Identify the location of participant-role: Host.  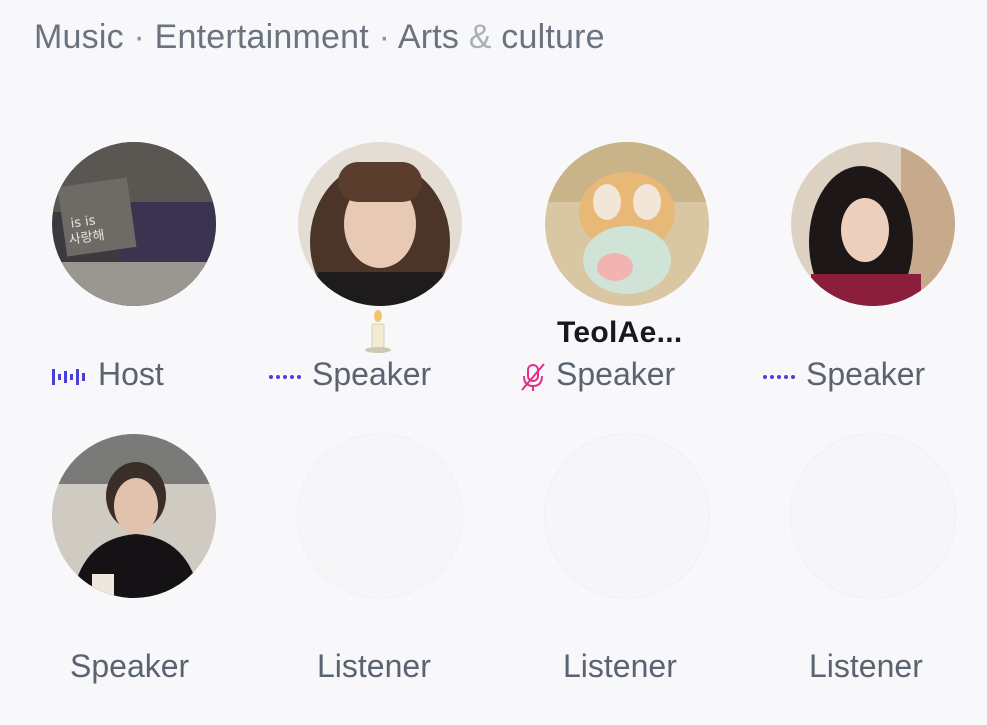
(108, 374).